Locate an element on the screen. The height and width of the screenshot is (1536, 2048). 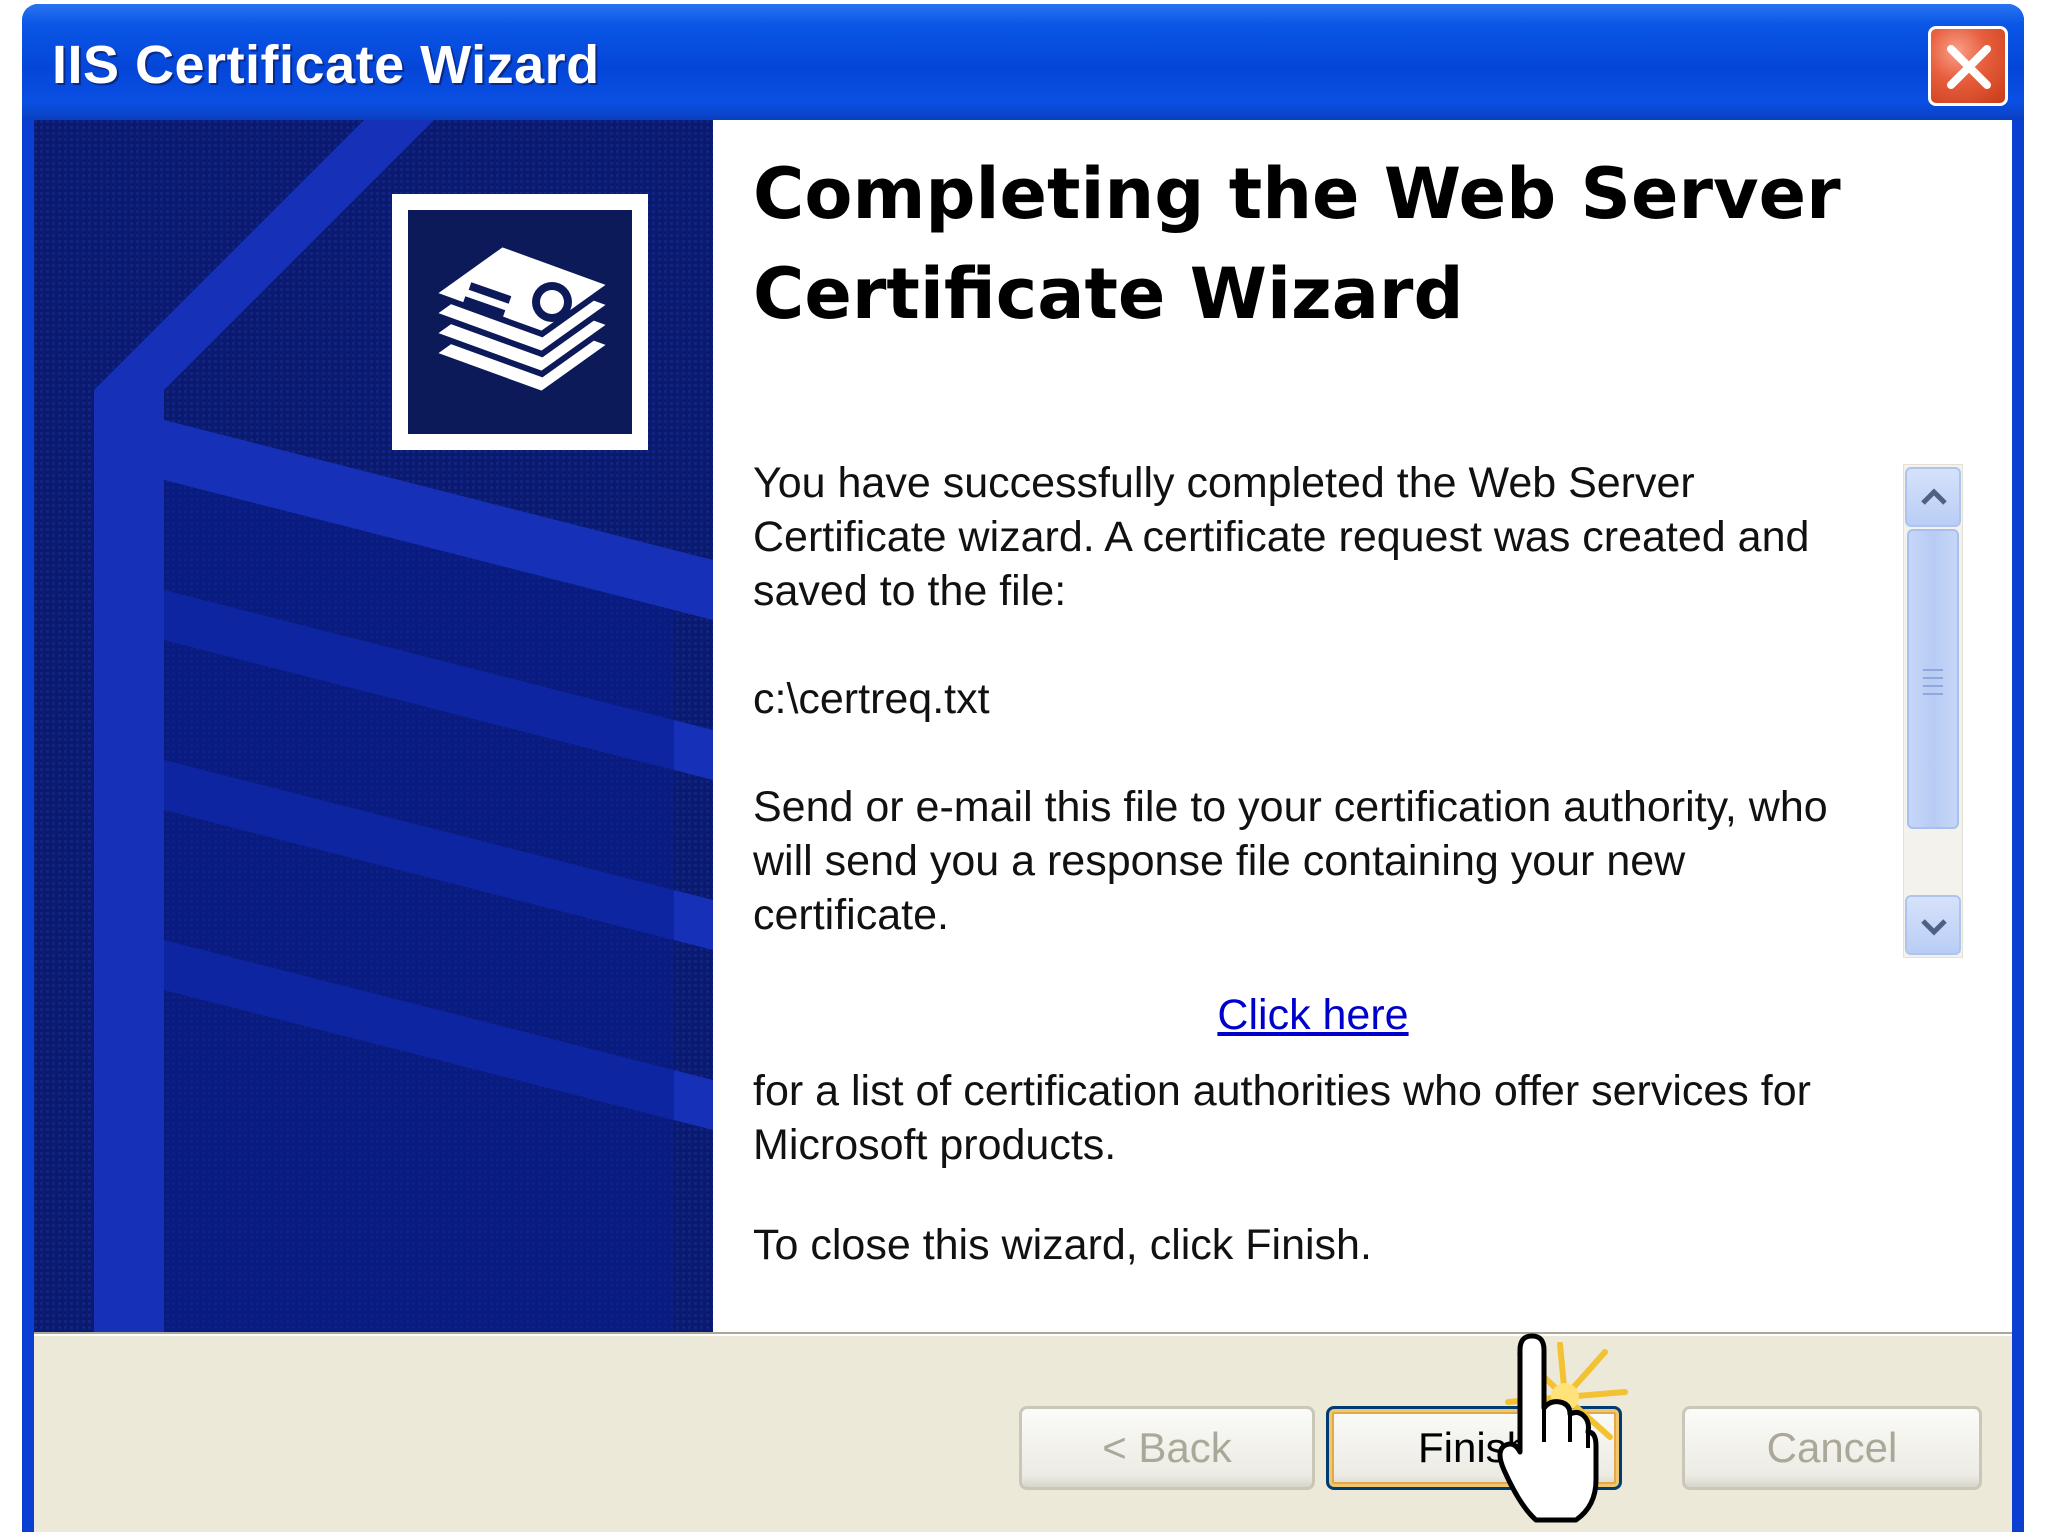
title-bar: IIS Certificate Wizard is located at coordinates (1023, 62).